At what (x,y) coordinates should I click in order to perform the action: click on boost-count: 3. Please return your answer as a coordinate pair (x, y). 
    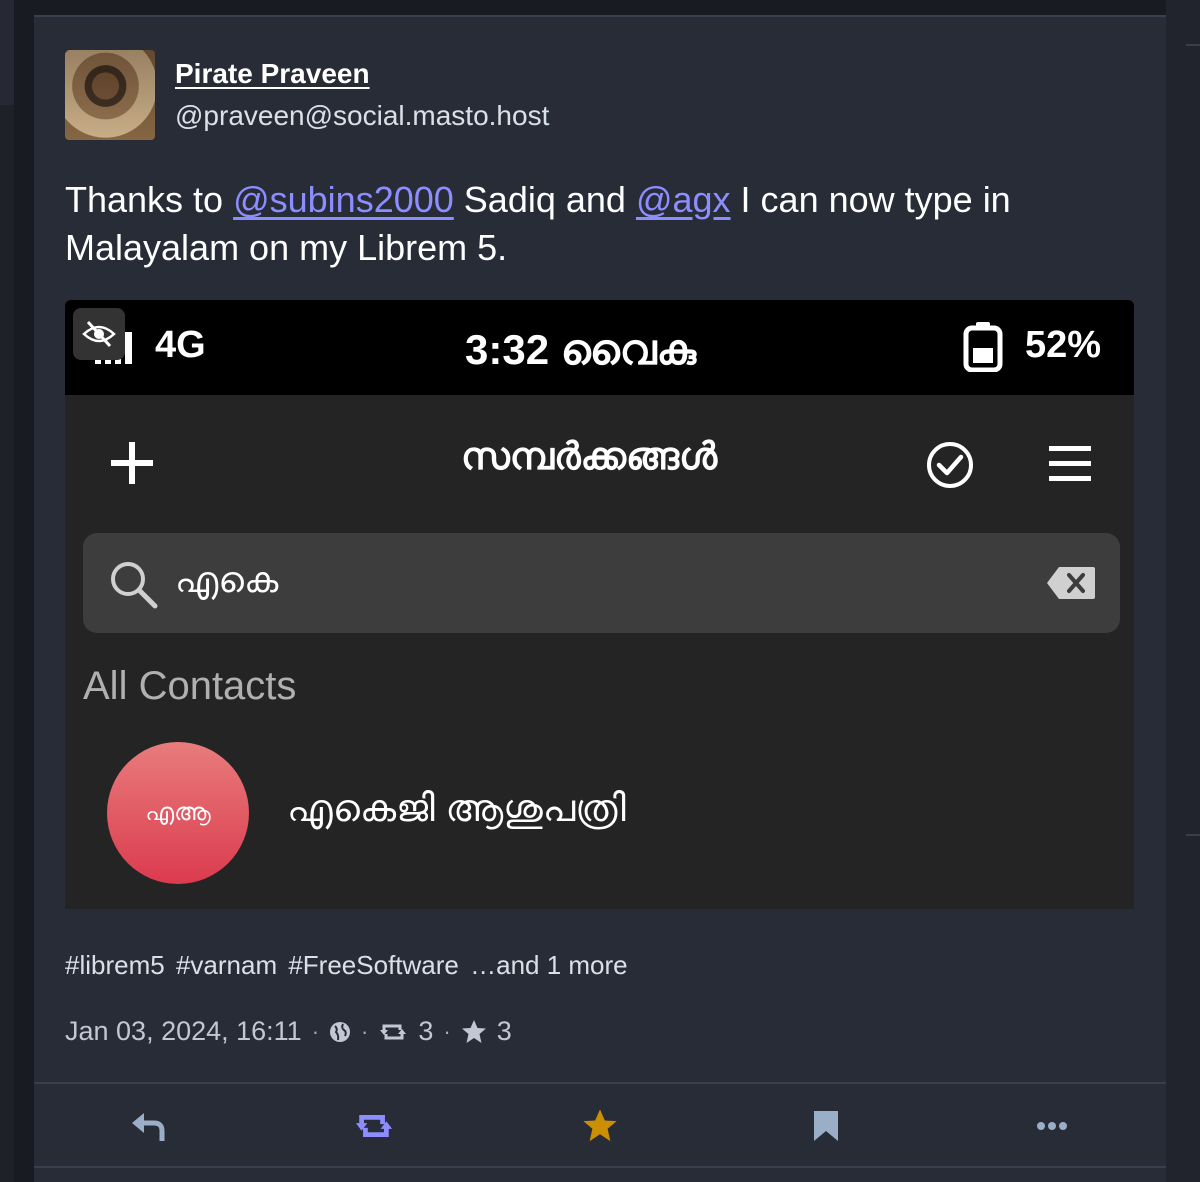
    Looking at the image, I should click on (426, 1031).